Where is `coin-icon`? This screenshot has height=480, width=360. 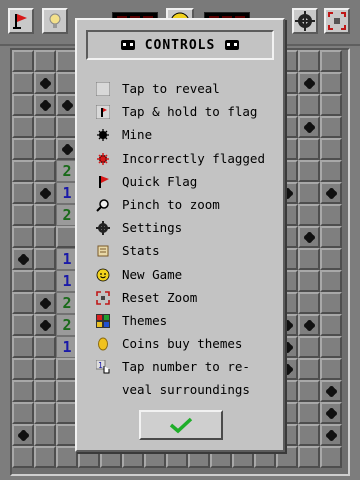 coin-icon is located at coordinates (103, 344).